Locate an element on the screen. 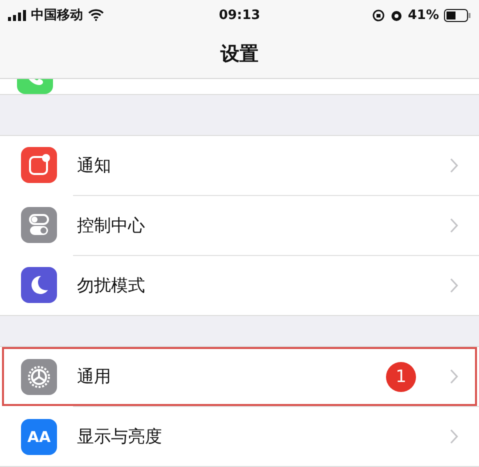 The width and height of the screenshot is (479, 467). settings-icon is located at coordinates (39, 376).